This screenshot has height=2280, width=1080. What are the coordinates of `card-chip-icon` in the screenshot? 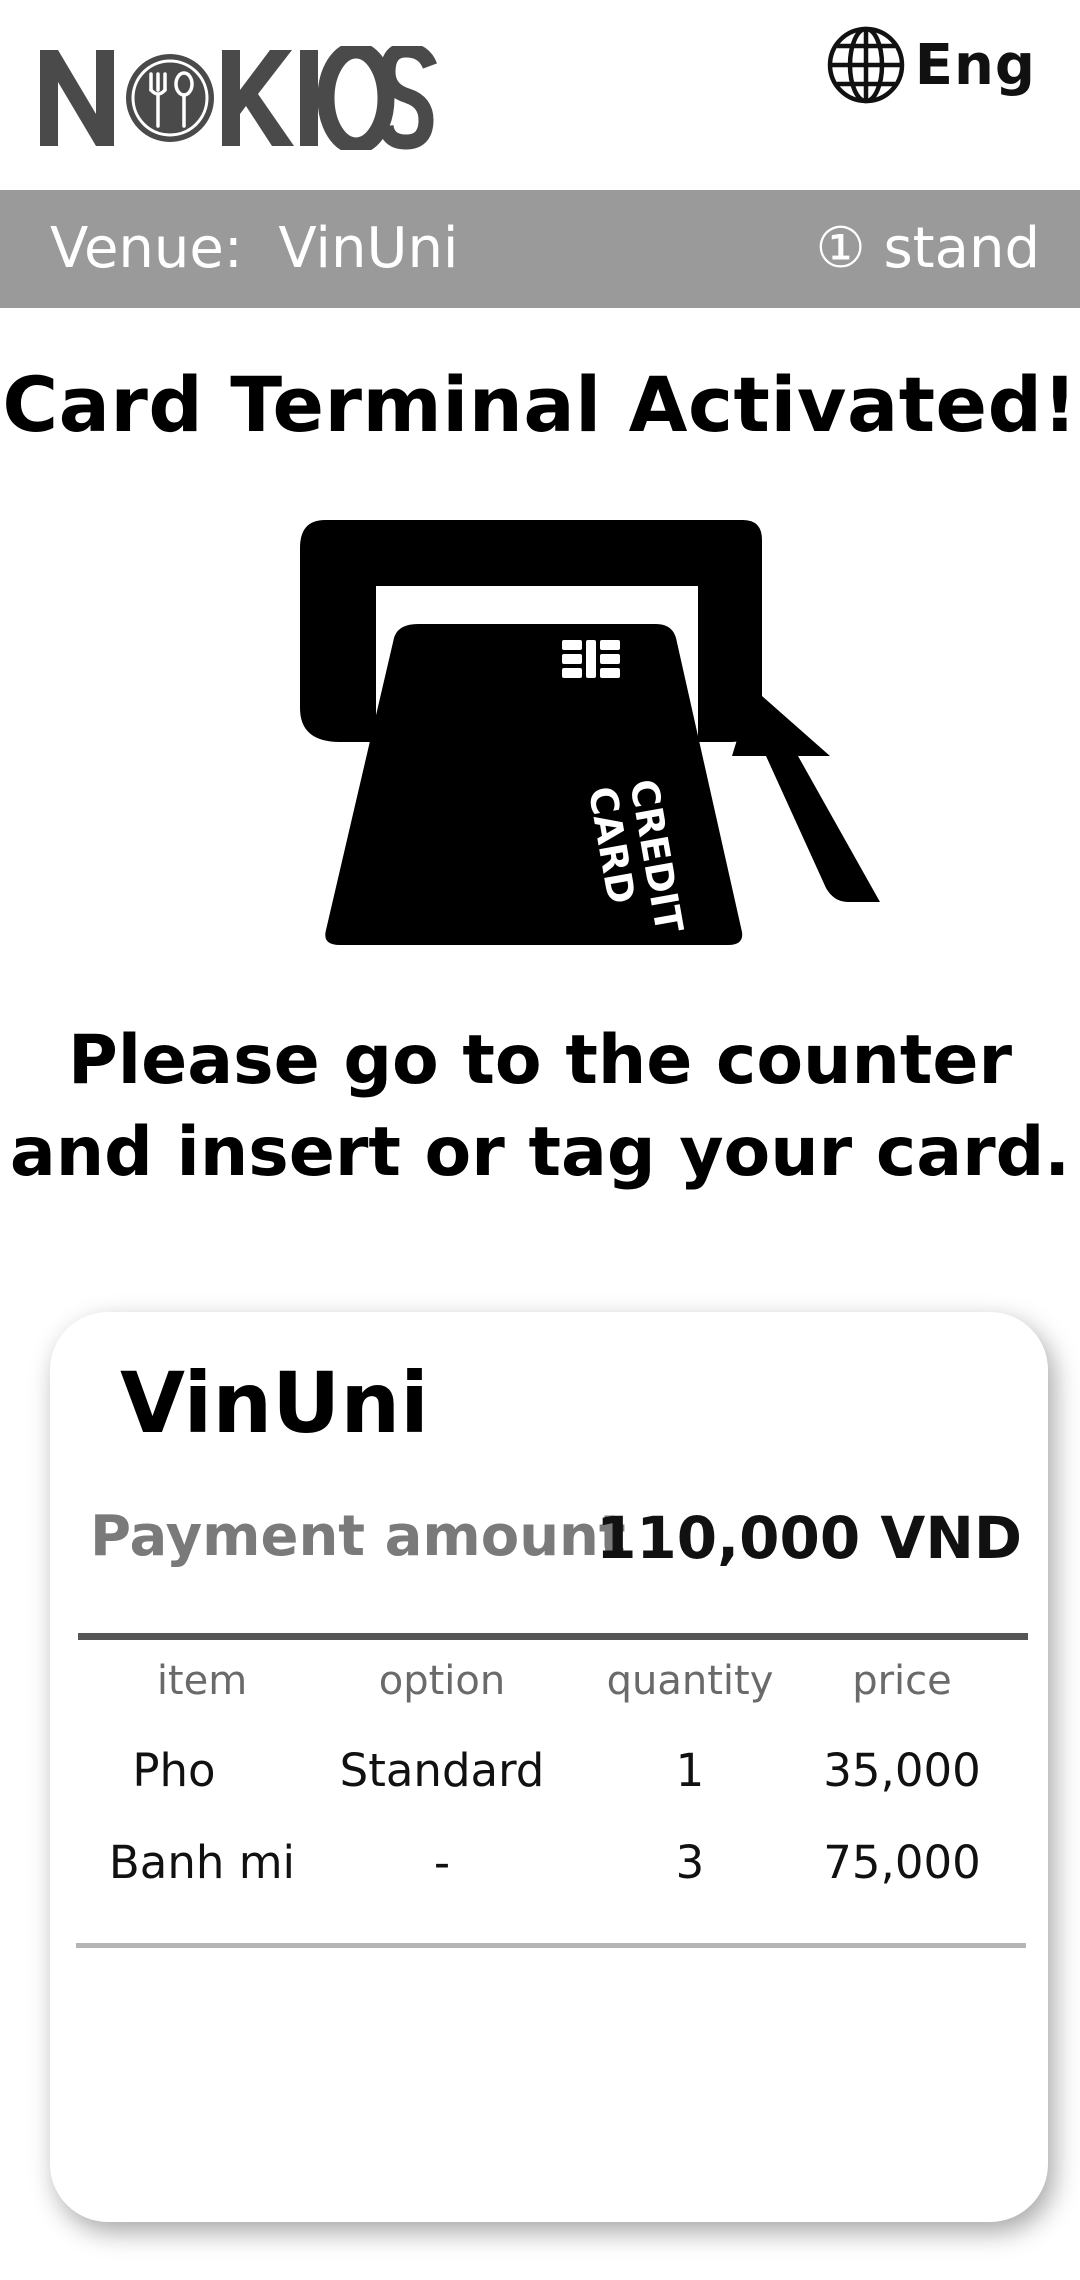 It's located at (591, 659).